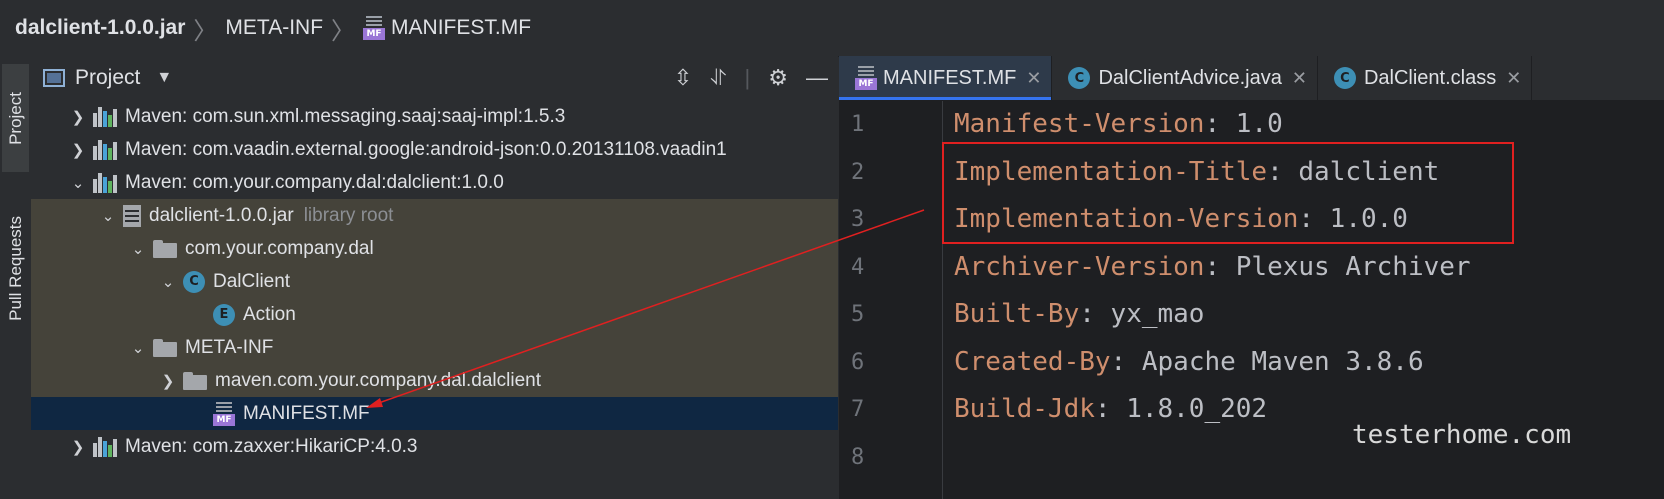  What do you see at coordinates (650, 307) in the screenshot?
I see `annotation-arrow-line` at bounding box center [650, 307].